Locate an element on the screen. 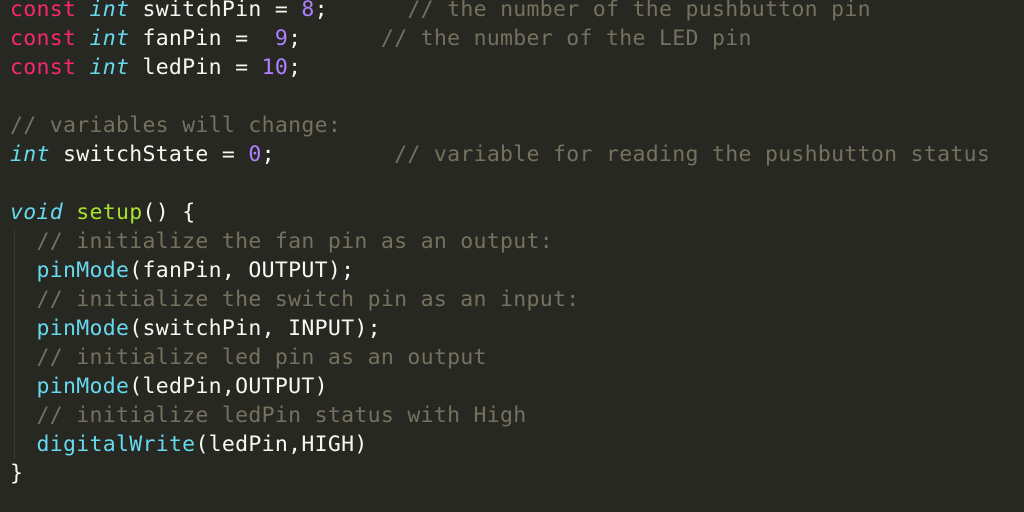 The image size is (1024, 512). code-text: fanPin = is located at coordinates (202, 38).